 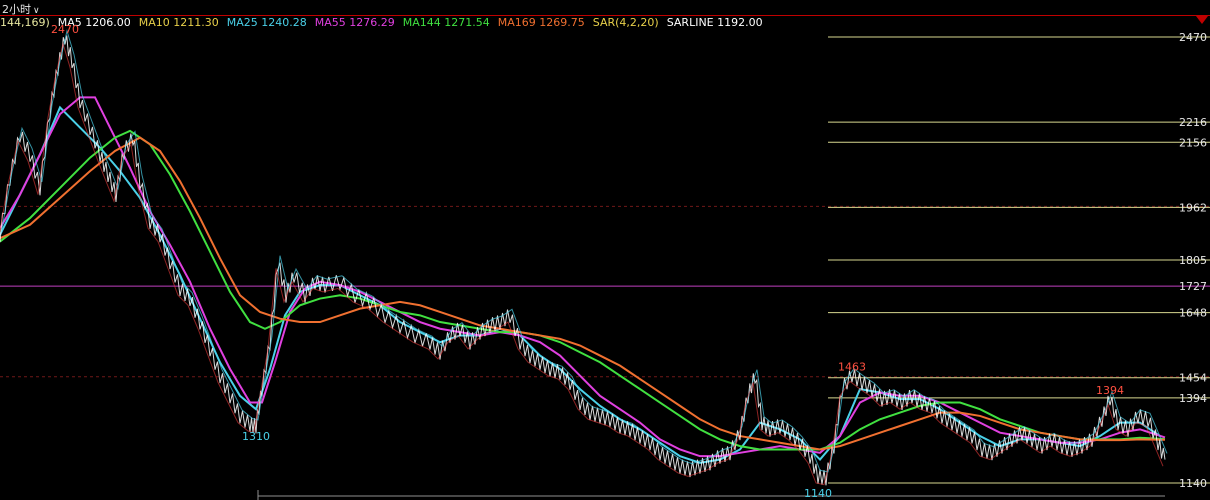 I want to click on fib-level-label: 1962, so click(x=1193, y=207).